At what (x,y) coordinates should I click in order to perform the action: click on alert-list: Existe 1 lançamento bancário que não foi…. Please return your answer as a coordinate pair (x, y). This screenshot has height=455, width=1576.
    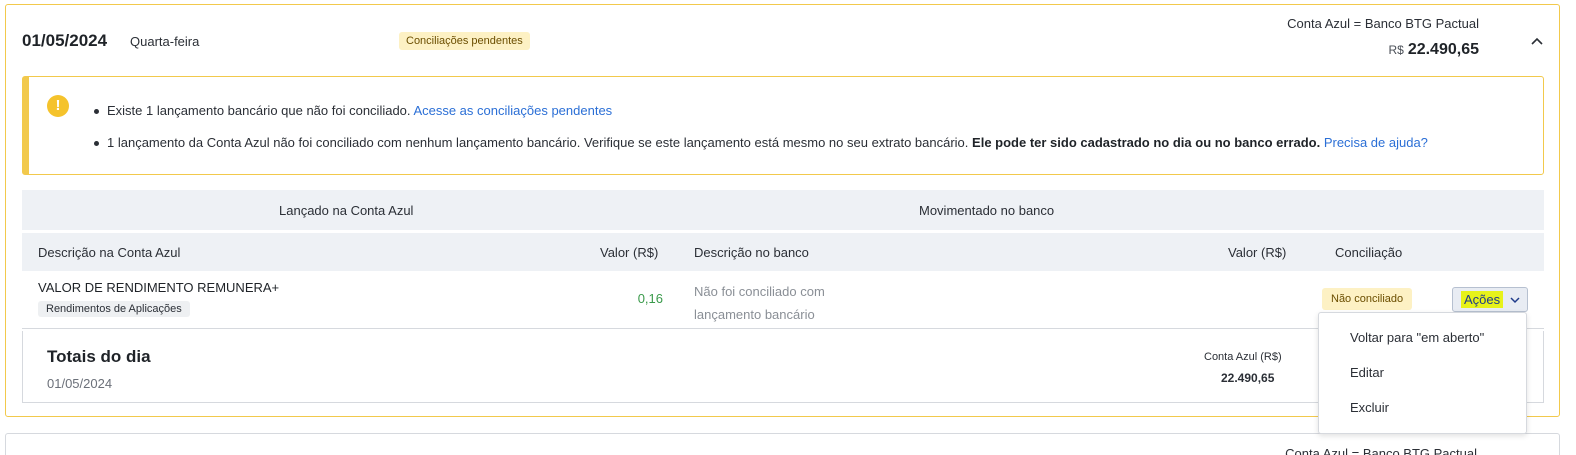
    Looking at the image, I should click on (761, 135).